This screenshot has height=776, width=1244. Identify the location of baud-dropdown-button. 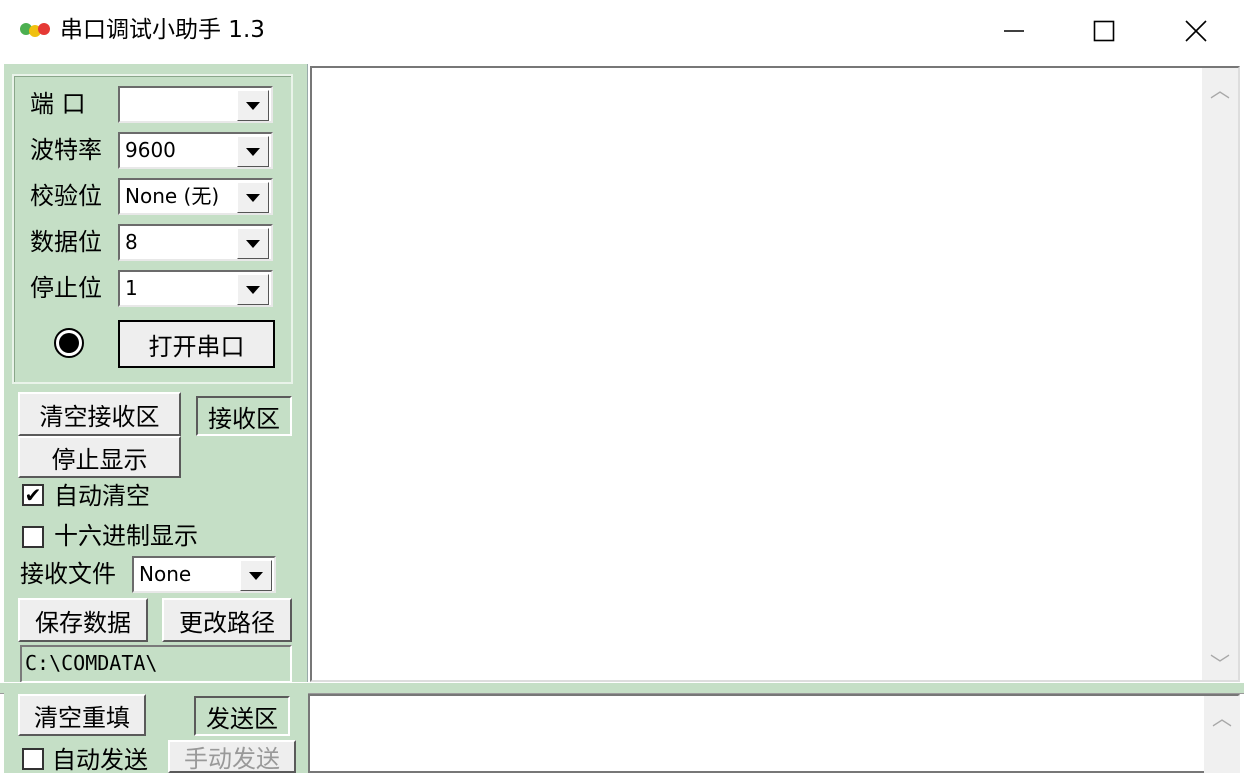
(253, 151).